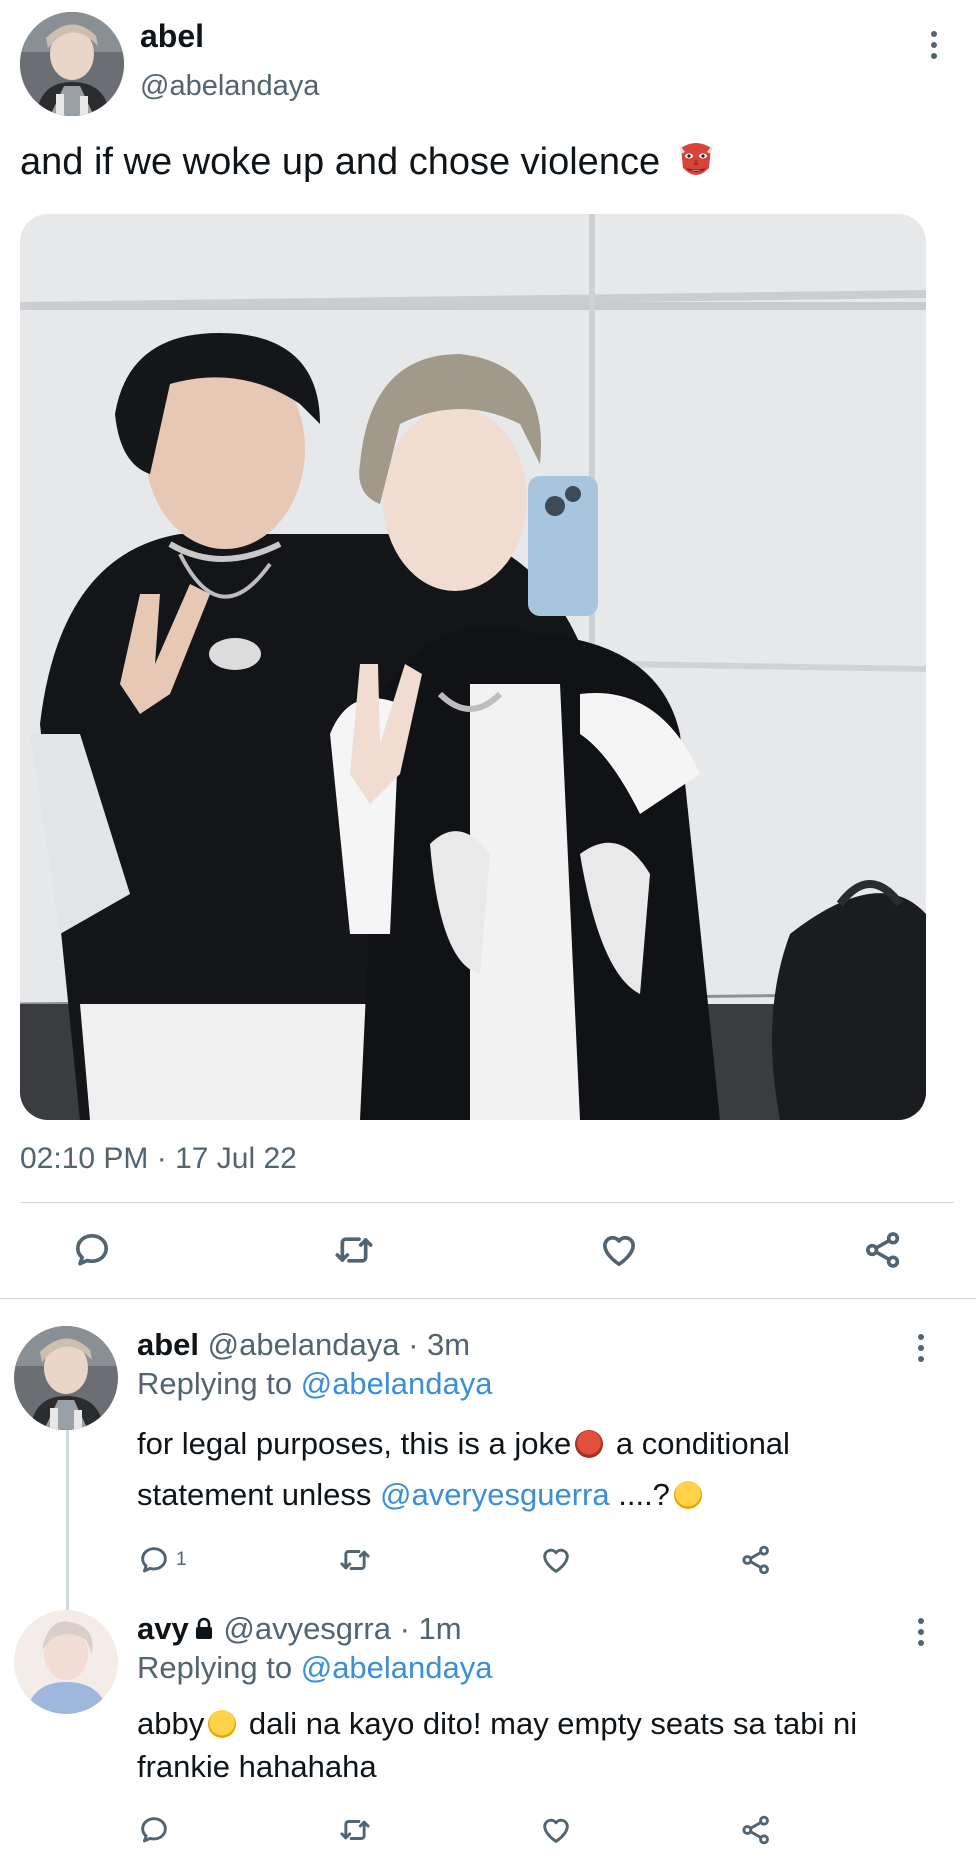  What do you see at coordinates (695, 159) in the screenshot?
I see `goblin-emoji-icon` at bounding box center [695, 159].